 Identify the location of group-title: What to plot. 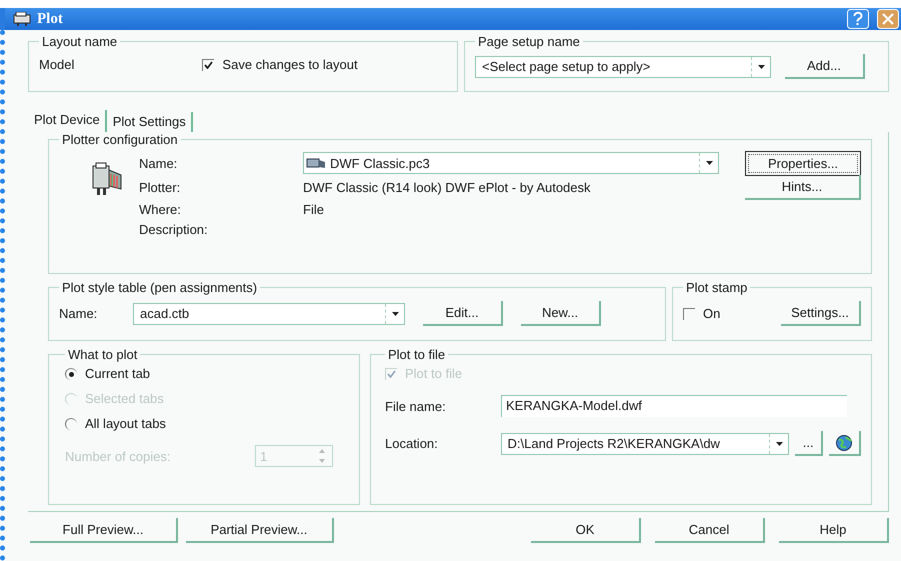
(102, 354).